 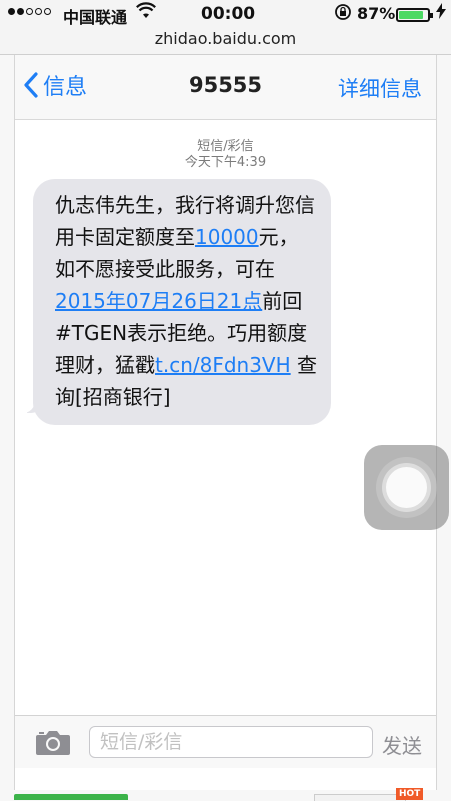 I want to click on send-button: 发送, so click(x=402, y=744).